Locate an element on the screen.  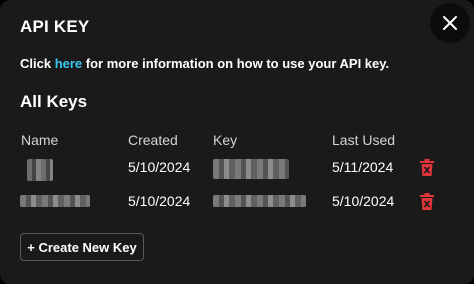
create-new-key-button: + Create New Key is located at coordinates (82, 247).